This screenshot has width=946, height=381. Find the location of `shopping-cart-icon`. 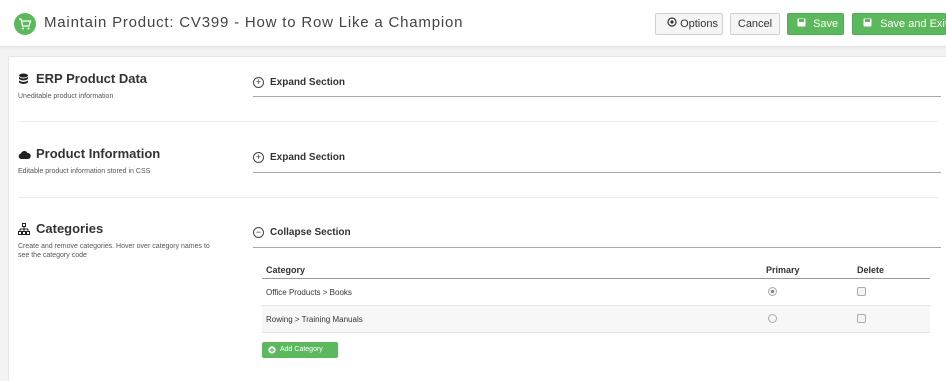

shopping-cart-icon is located at coordinates (25, 24).